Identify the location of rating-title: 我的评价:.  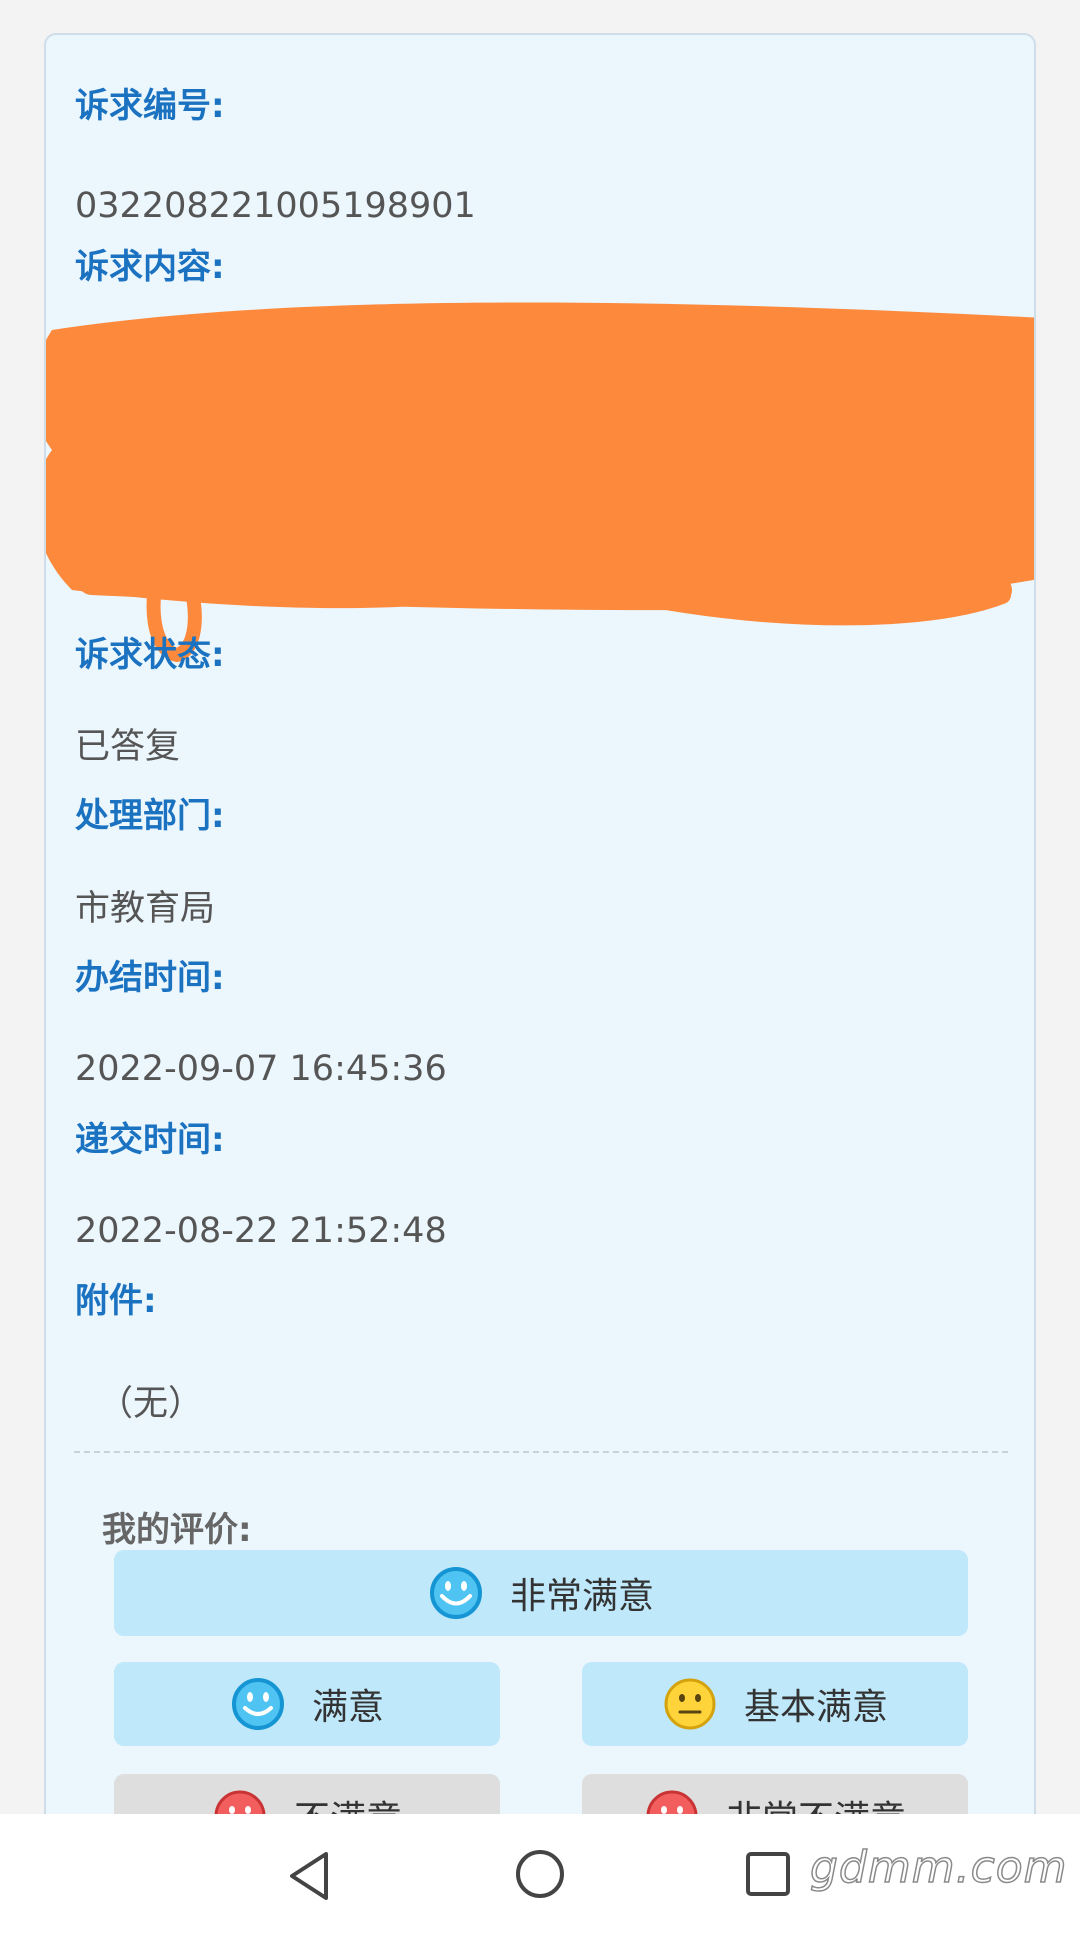
(177, 1530).